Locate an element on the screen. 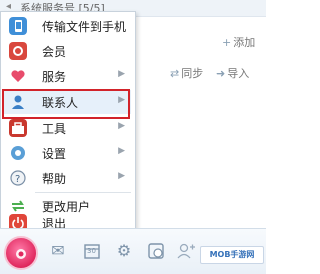  add-user-icon is located at coordinates (186, 251).